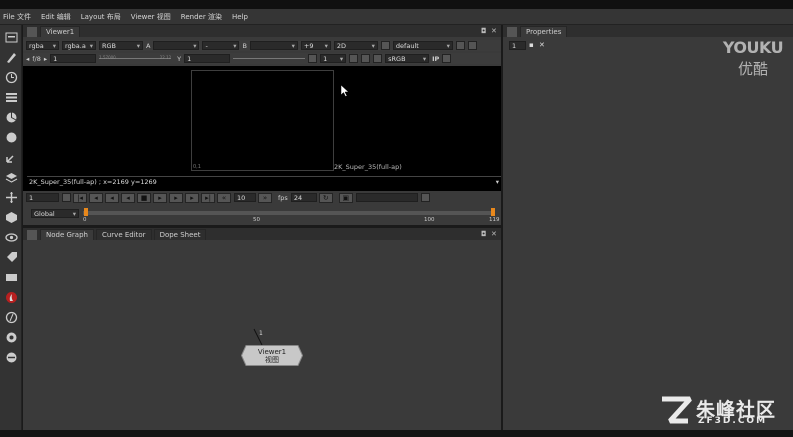  I want to click on transform-icon, so click(11, 197).